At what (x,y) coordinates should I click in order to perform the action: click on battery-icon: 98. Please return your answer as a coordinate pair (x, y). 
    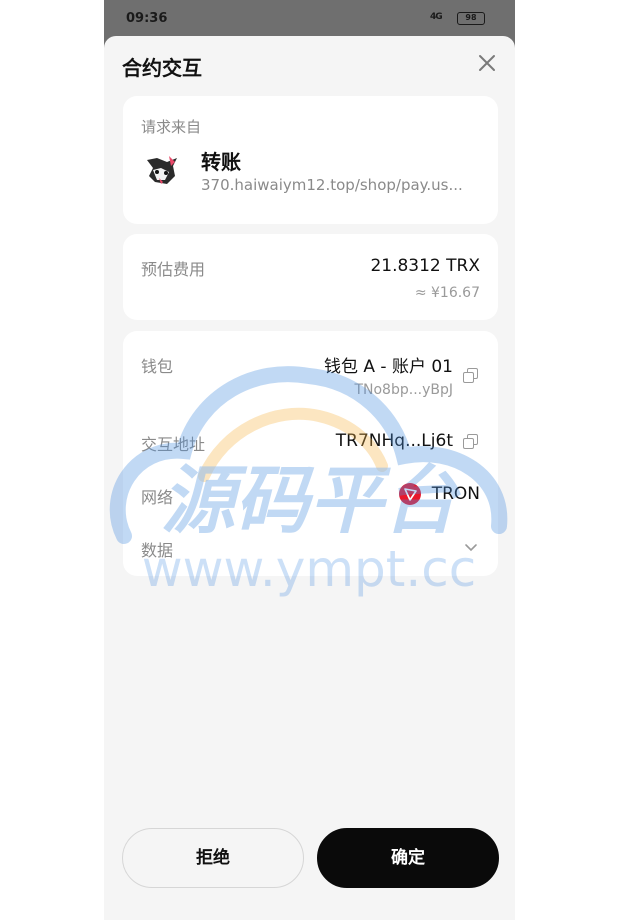
    Looking at the image, I should click on (471, 18).